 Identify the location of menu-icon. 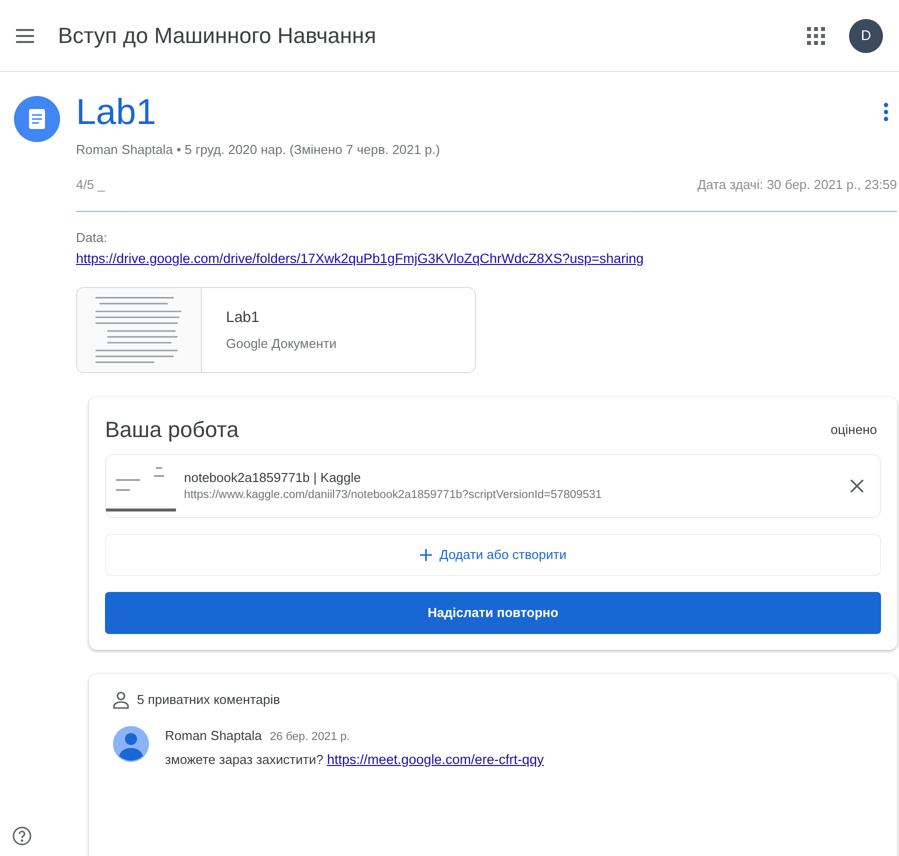
(25, 35).